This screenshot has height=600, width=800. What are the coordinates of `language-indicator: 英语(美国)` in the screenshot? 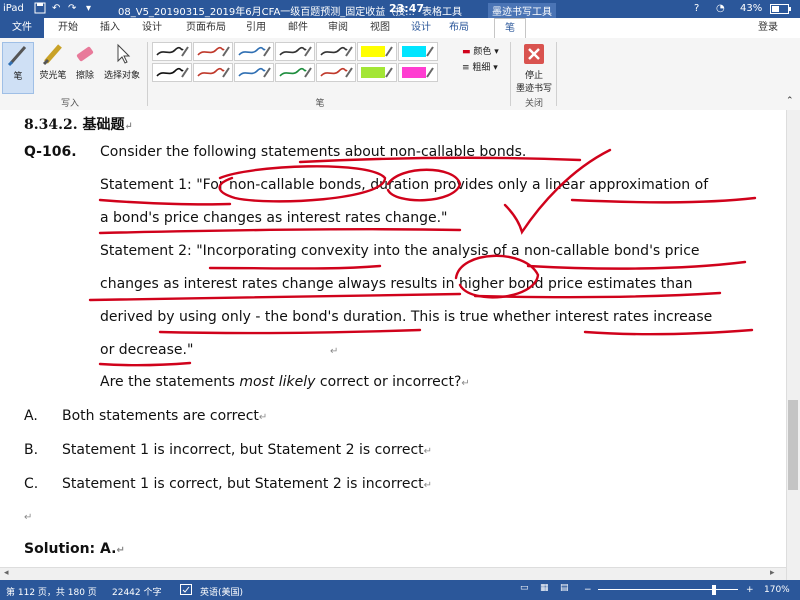 It's located at (221, 591).